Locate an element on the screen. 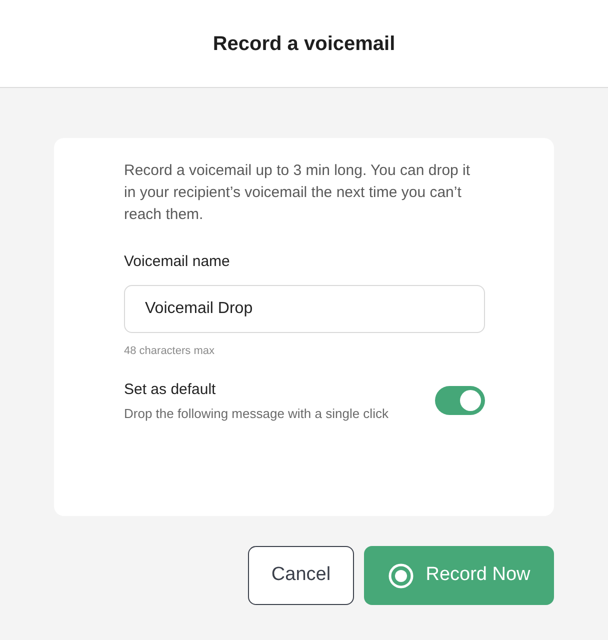  setting-description: Drop the following message with a single click is located at coordinates (257, 413).